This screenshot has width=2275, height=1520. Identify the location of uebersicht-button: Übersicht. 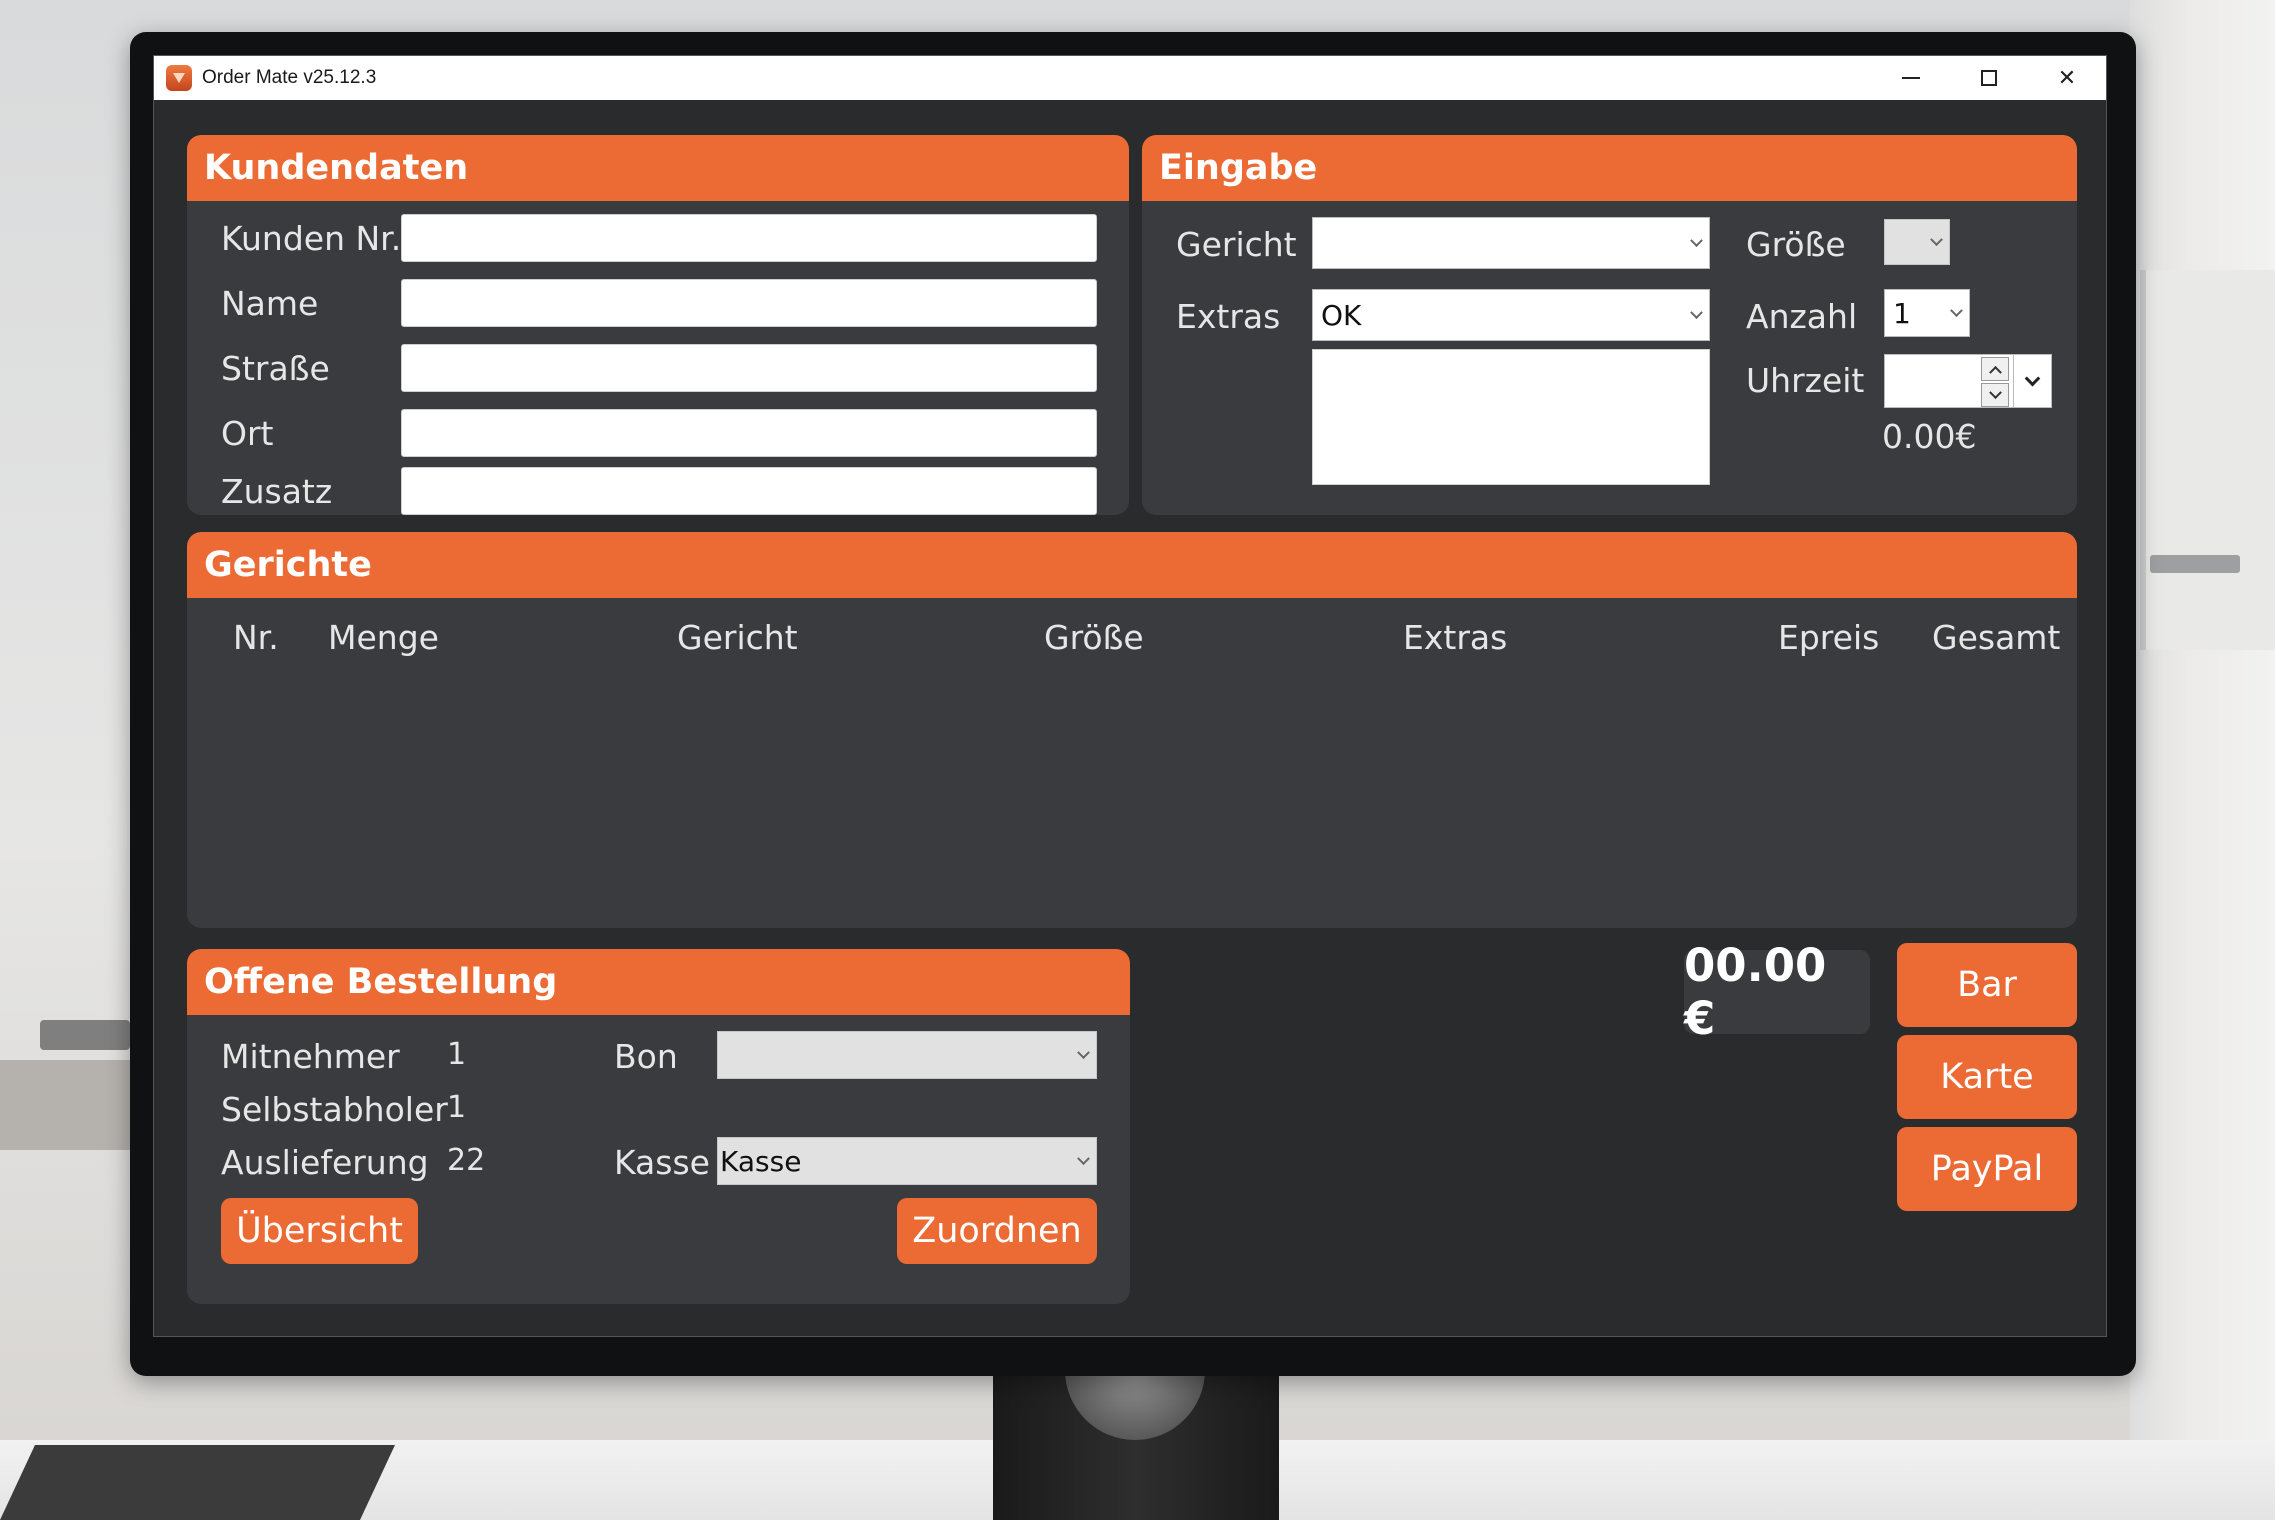
(319, 1231).